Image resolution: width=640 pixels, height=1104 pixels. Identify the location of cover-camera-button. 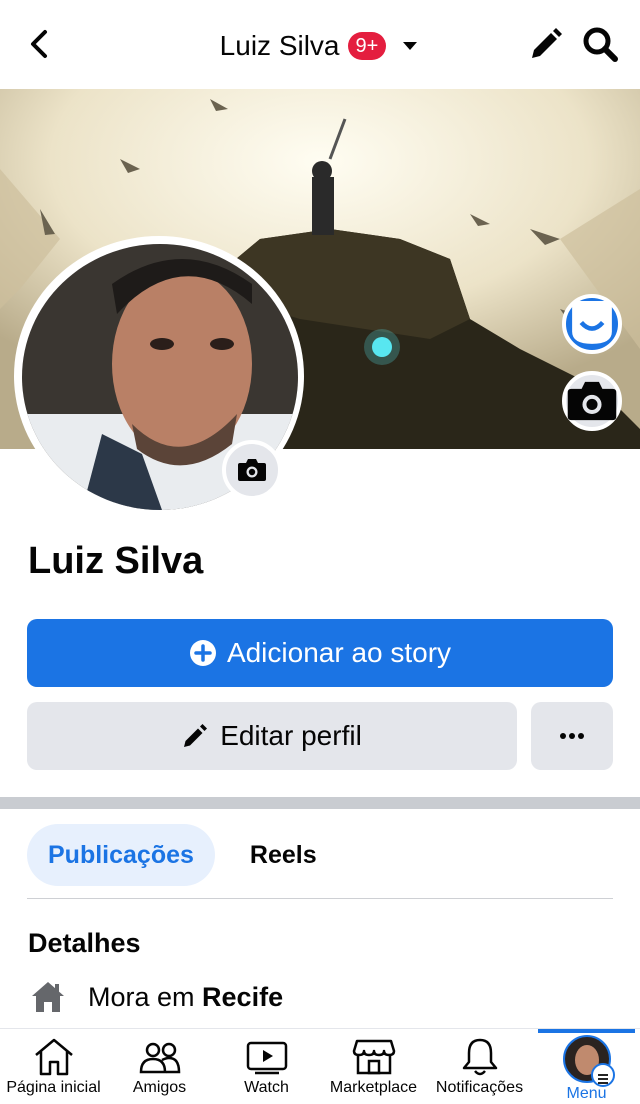
(592, 401).